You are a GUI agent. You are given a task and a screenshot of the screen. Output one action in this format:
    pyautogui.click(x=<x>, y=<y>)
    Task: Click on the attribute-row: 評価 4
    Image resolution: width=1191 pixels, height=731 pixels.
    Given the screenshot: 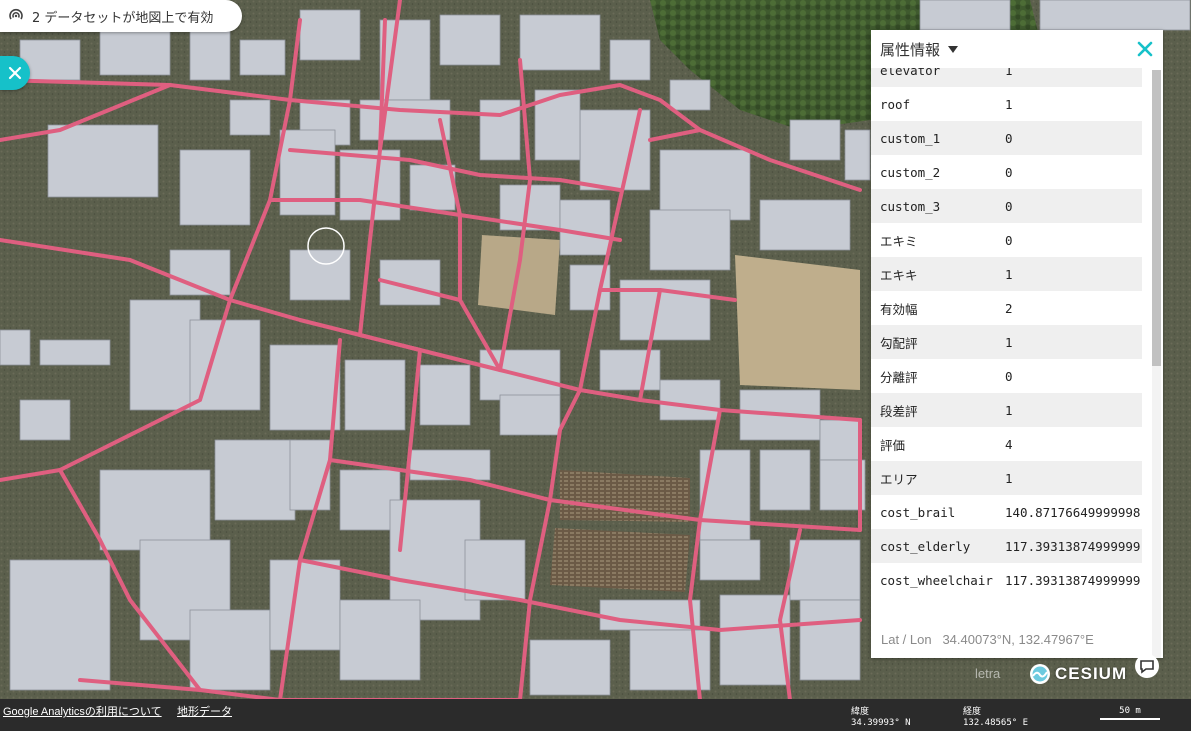 What is the action you would take?
    pyautogui.click(x=1006, y=444)
    